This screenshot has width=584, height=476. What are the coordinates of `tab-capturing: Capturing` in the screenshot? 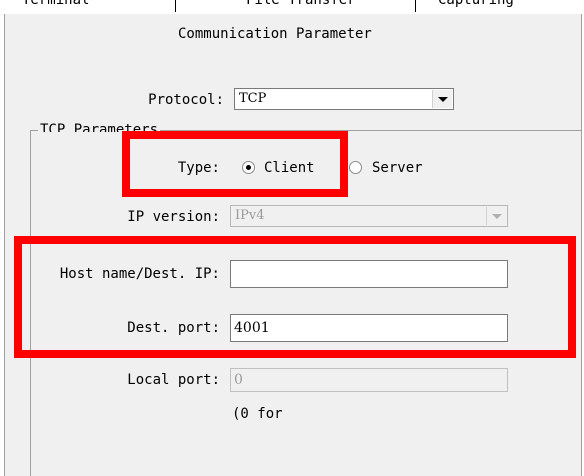 It's located at (476, 4).